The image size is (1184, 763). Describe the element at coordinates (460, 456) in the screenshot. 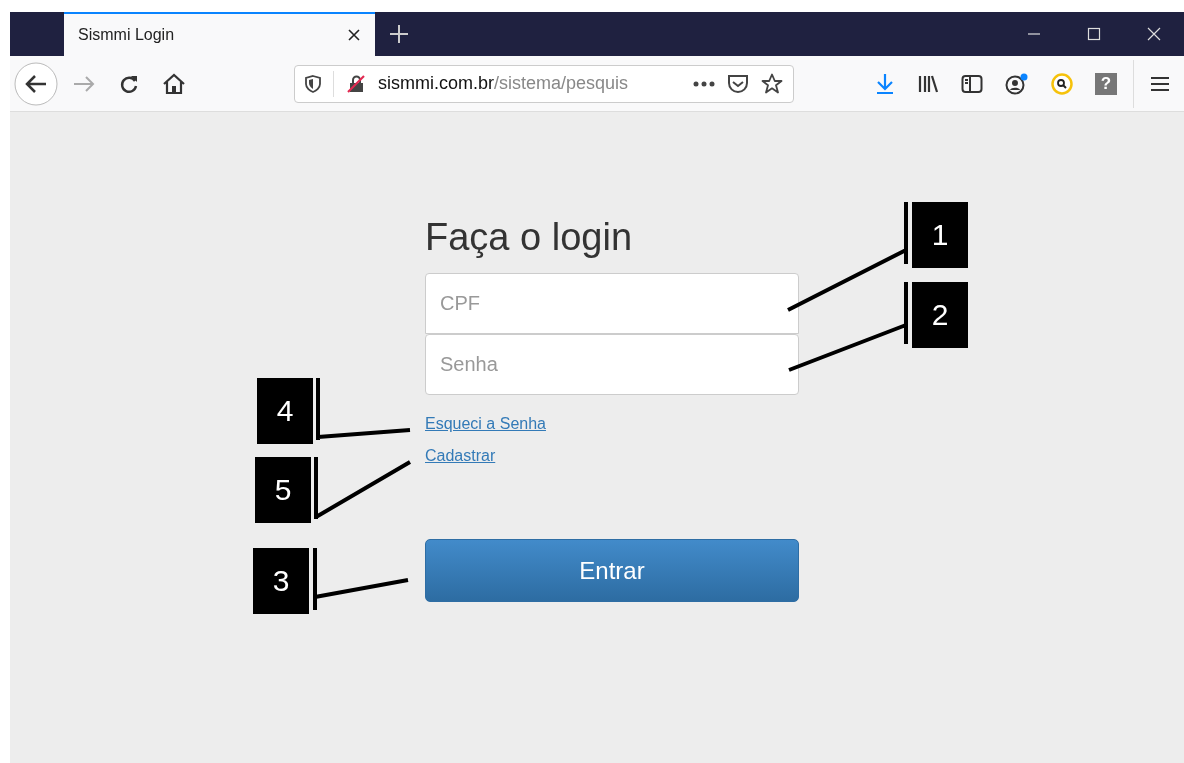

I see `link: Cadastrar` at that location.